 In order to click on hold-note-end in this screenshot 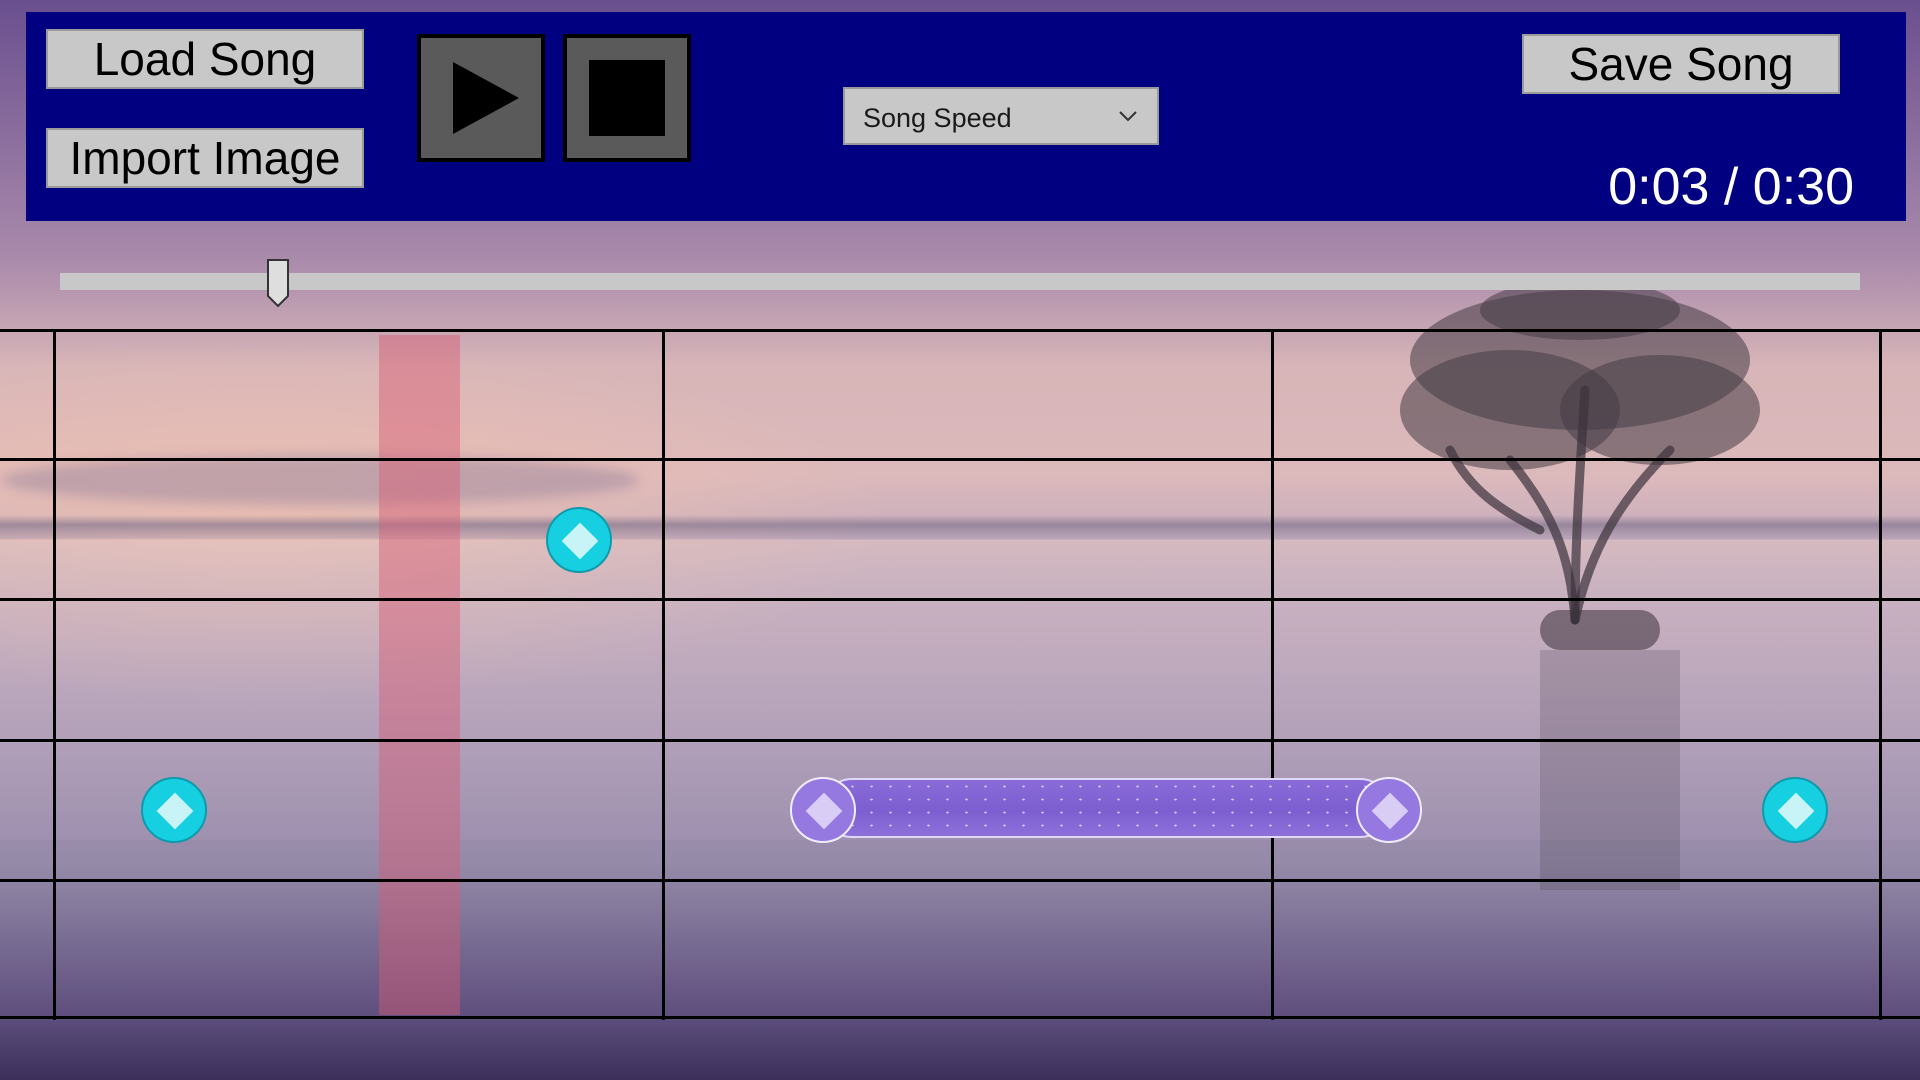, I will do `click(1389, 810)`.